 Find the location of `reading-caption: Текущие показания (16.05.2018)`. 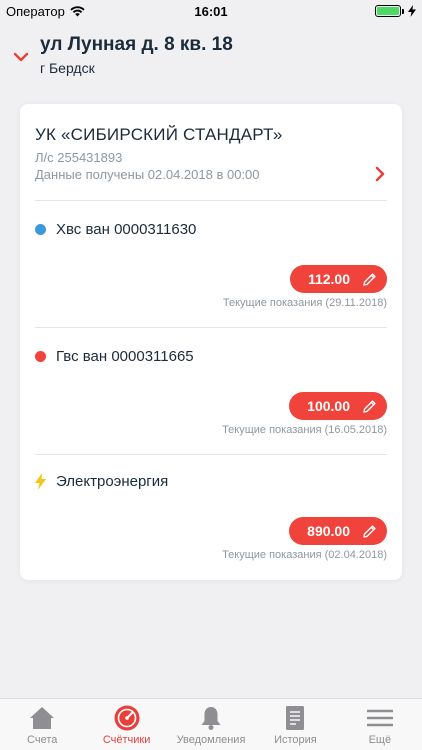

reading-caption: Текущие показания (16.05.2018) is located at coordinates (304, 430).